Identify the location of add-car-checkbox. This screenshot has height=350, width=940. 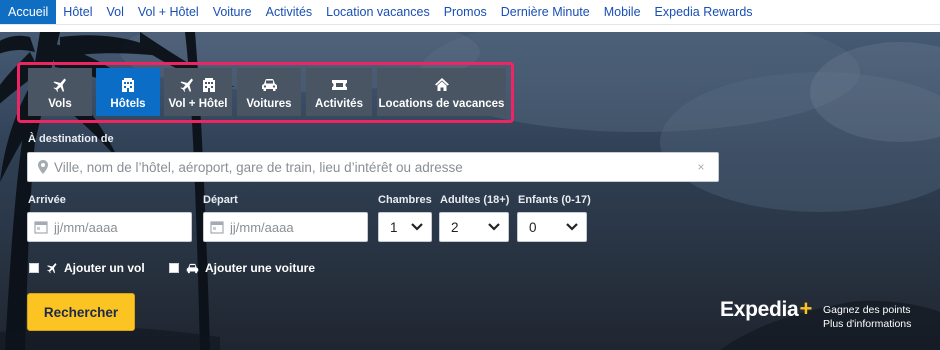
(174, 268).